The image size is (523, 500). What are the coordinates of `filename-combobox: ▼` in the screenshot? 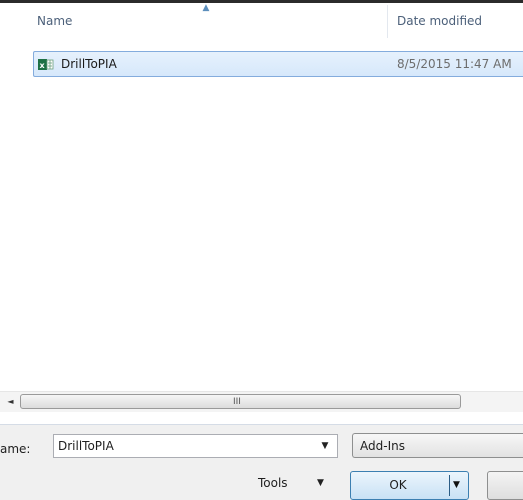 It's located at (195, 446).